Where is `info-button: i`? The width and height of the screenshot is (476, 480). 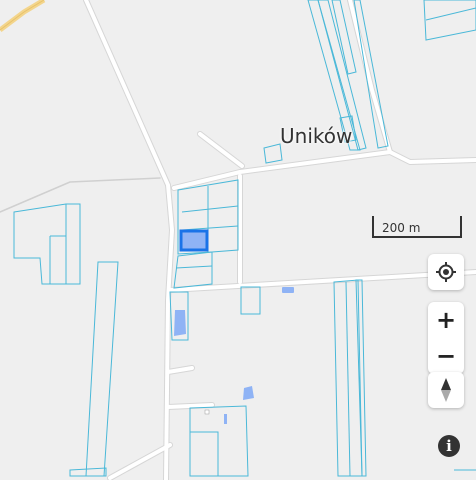
info-button: i is located at coordinates (449, 446).